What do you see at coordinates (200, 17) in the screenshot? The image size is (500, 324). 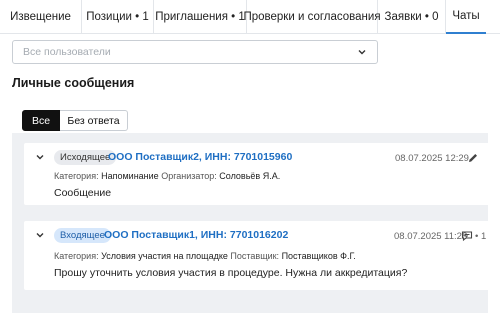 I see `tab-invitations: Приглашения • 1` at bounding box center [200, 17].